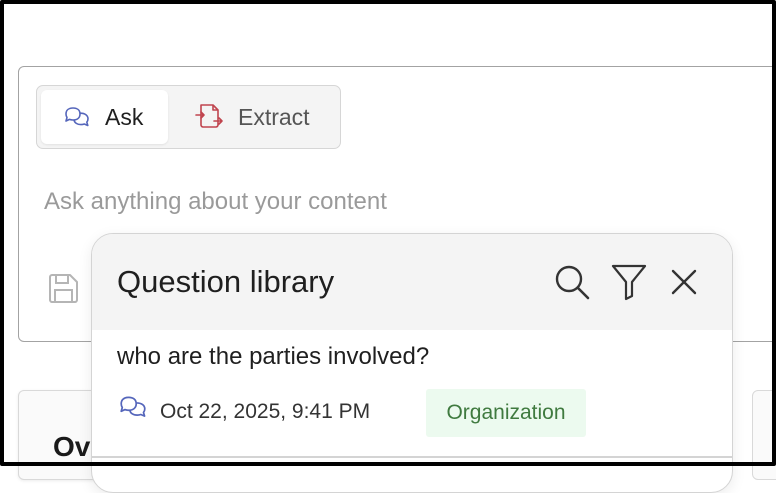  I want to click on ask-mode-button: Ask, so click(104, 117).